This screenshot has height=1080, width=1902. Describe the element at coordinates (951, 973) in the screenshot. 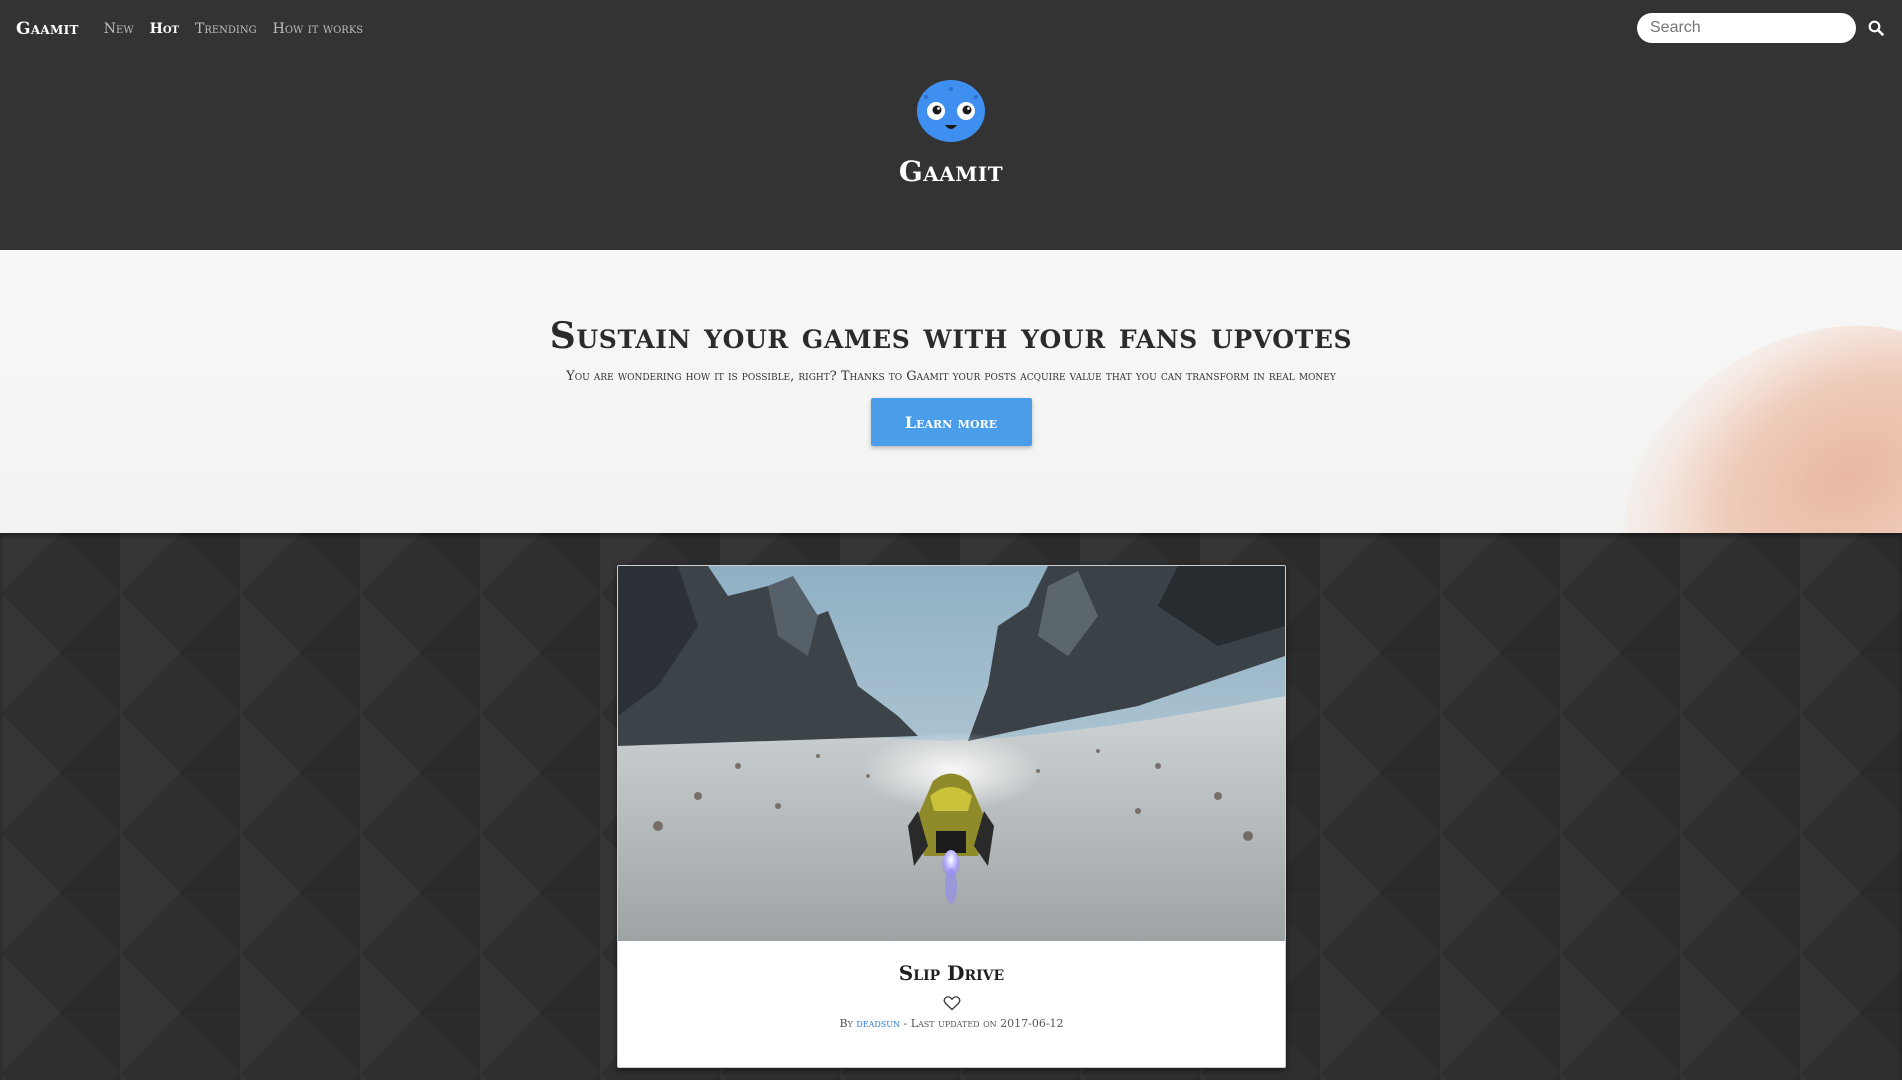

I see `post-title: Slip Drive` at that location.